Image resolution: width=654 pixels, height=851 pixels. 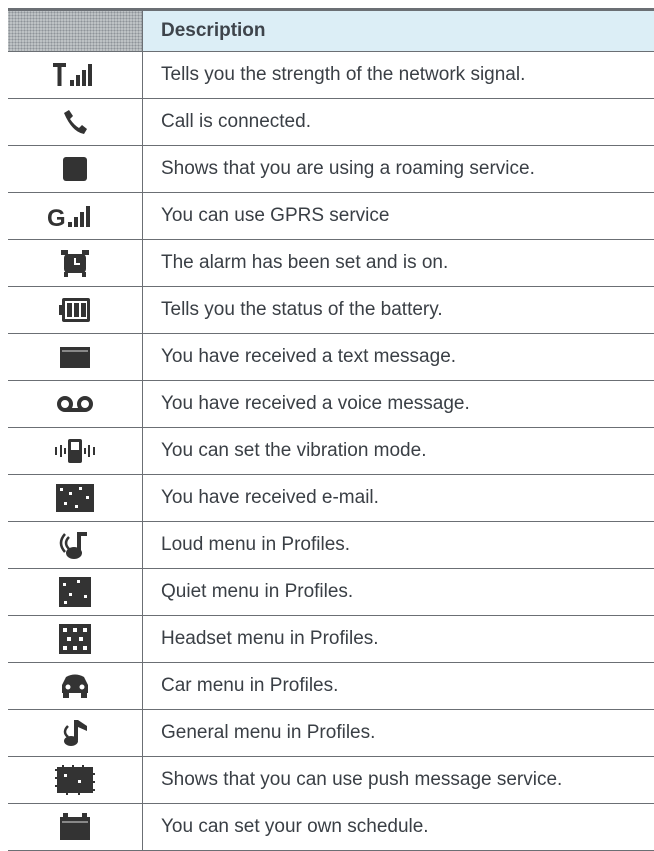 I want to click on icon-column-header, so click(x=75, y=31).